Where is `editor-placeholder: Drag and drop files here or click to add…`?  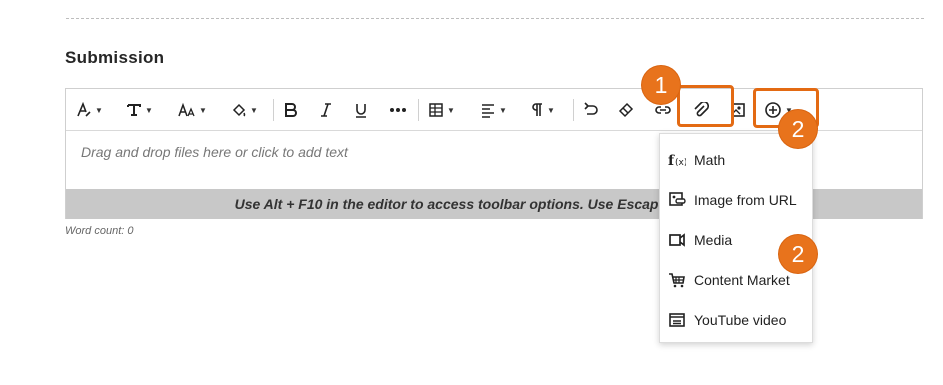 editor-placeholder: Drag and drop files here or click to add… is located at coordinates (214, 152).